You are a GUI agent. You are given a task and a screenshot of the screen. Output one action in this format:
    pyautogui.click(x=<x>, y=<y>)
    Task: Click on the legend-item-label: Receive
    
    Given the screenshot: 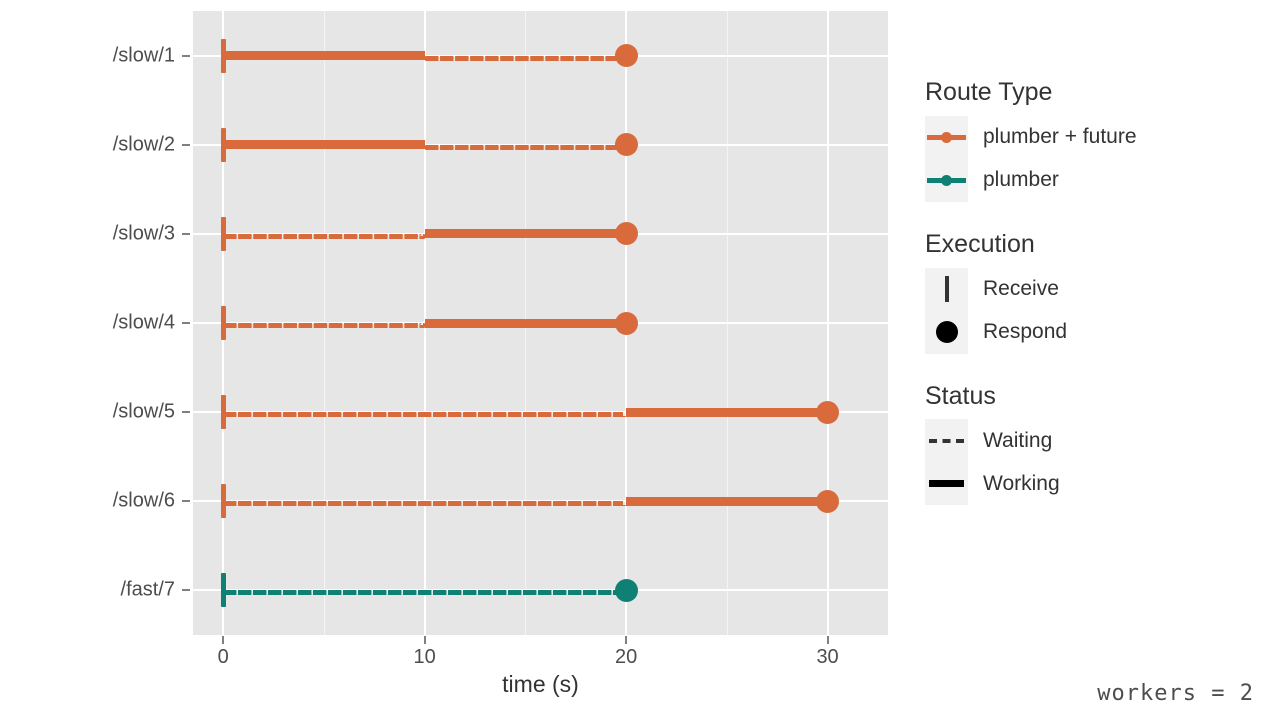 What is the action you would take?
    pyautogui.click(x=1021, y=288)
    